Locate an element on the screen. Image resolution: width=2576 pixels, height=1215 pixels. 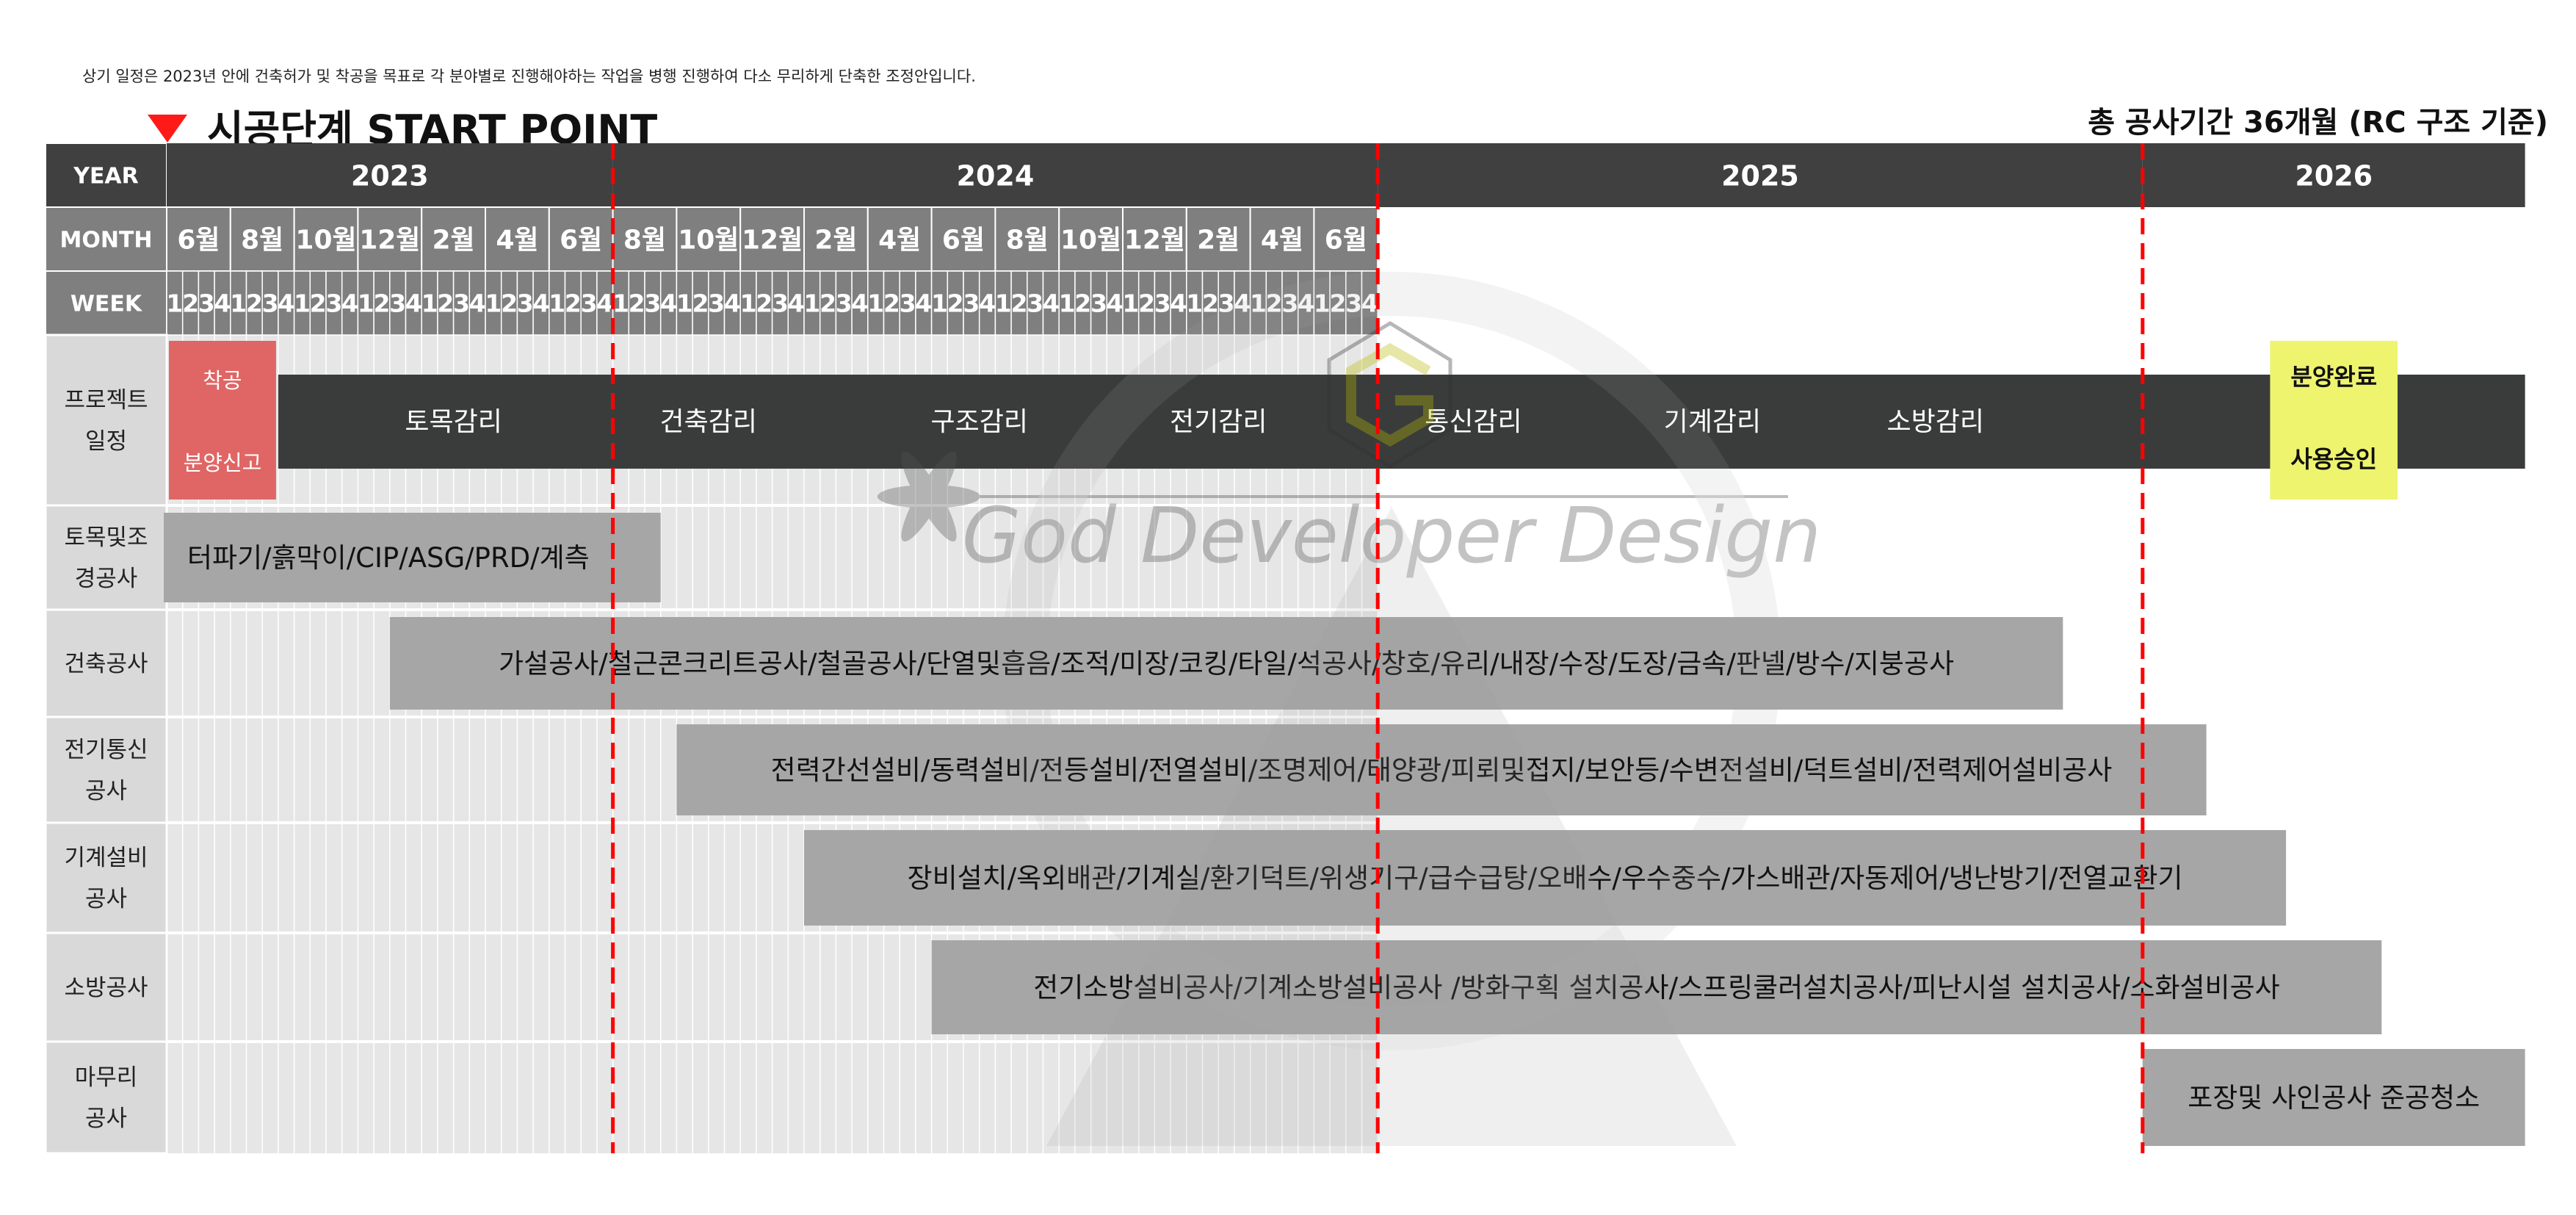
supervision-bar is located at coordinates (1401, 422).